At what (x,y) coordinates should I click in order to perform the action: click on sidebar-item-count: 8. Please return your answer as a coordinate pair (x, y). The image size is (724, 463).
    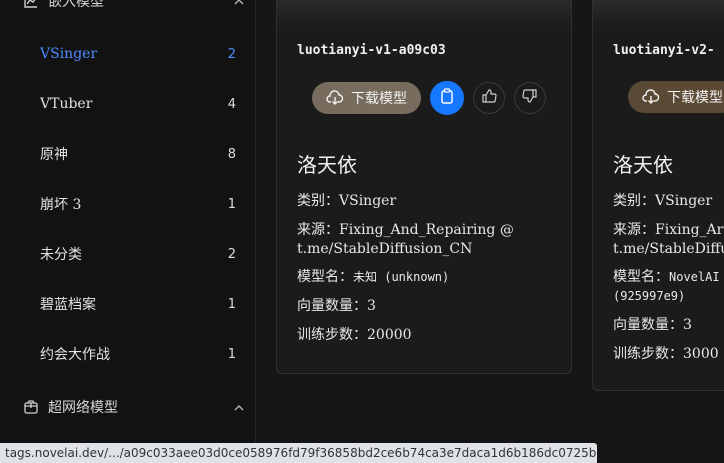
    Looking at the image, I should click on (231, 154).